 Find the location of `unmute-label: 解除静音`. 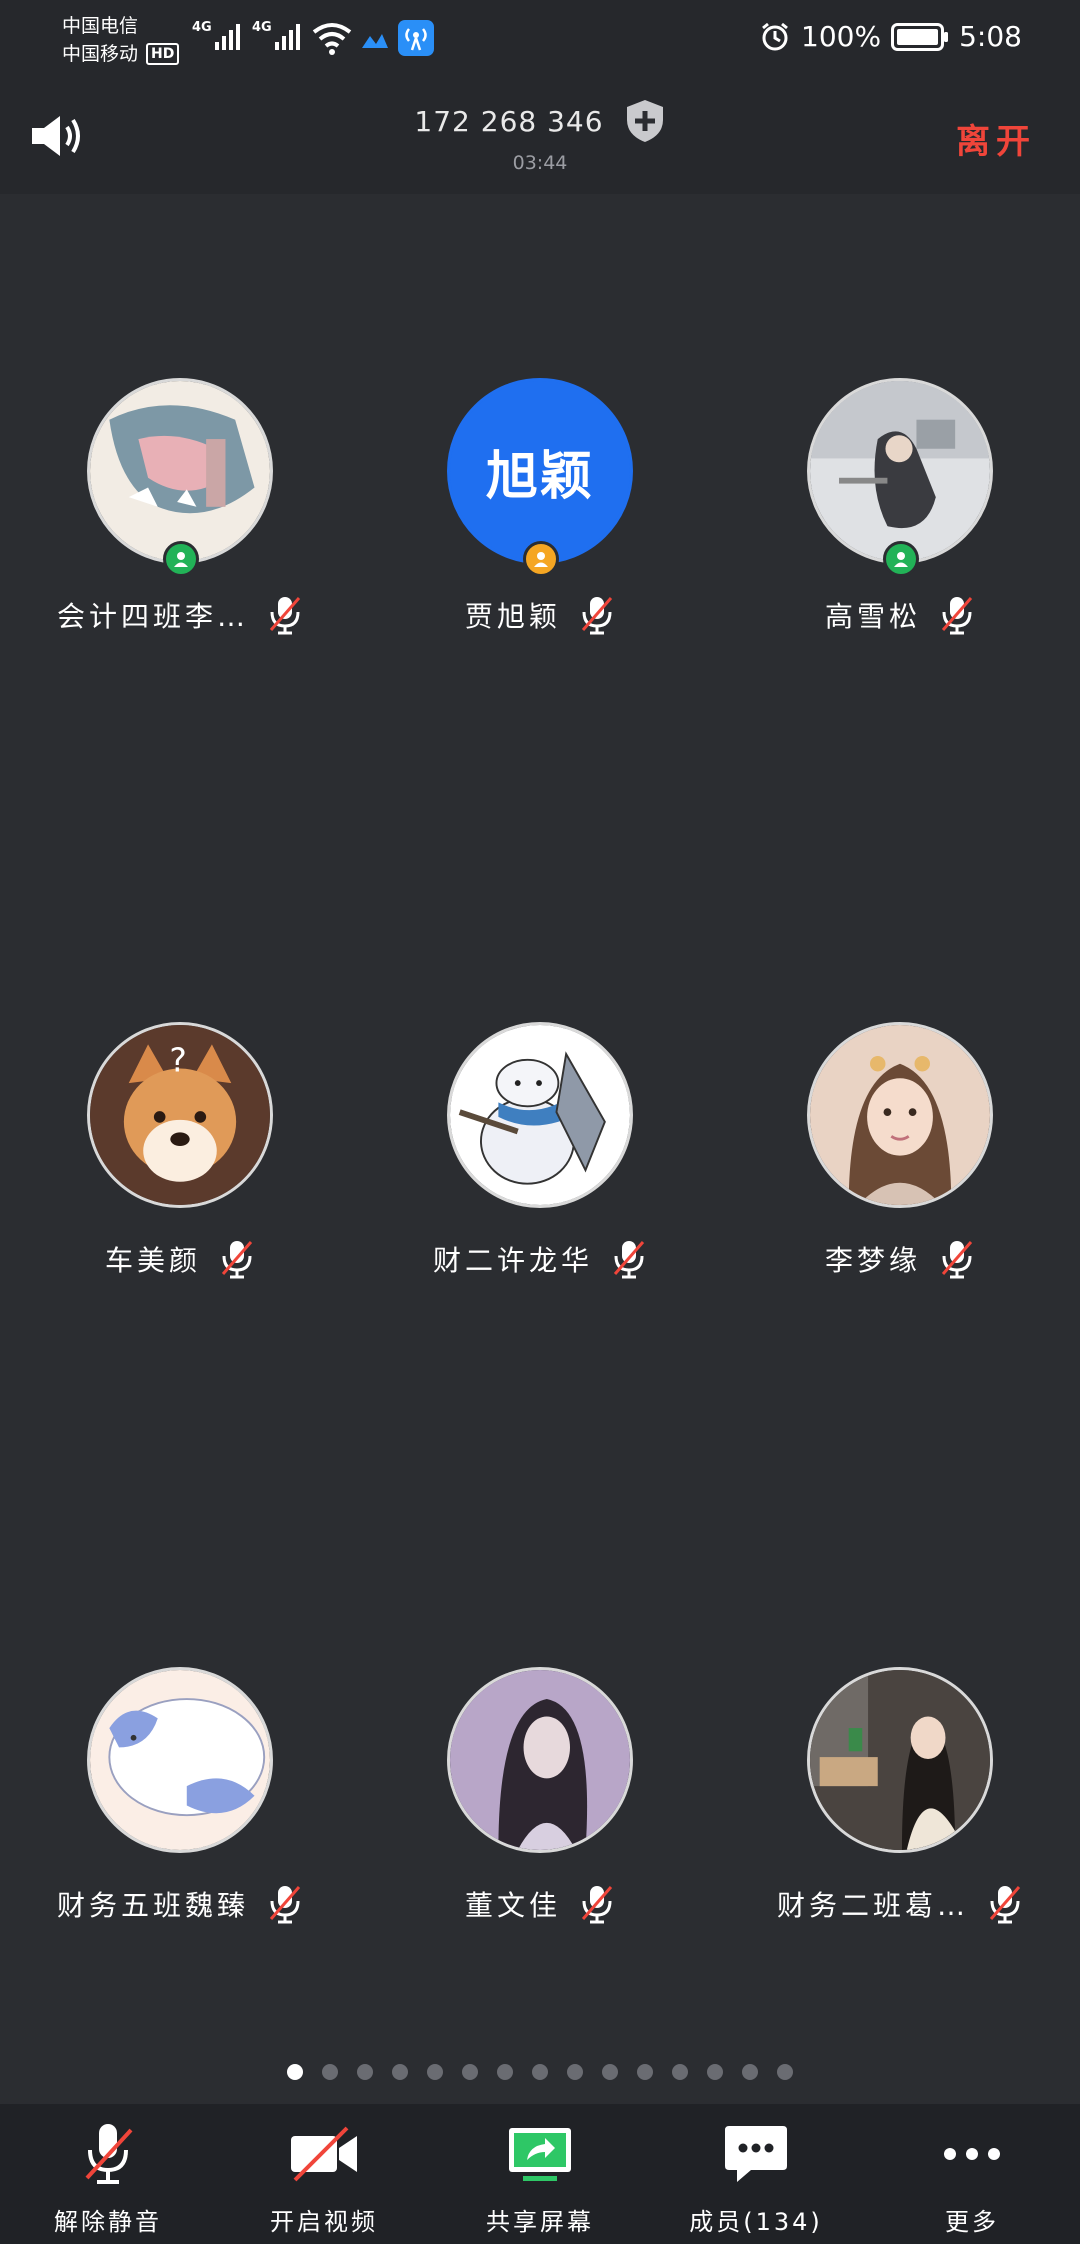

unmute-label: 解除静音 is located at coordinates (108, 2222).